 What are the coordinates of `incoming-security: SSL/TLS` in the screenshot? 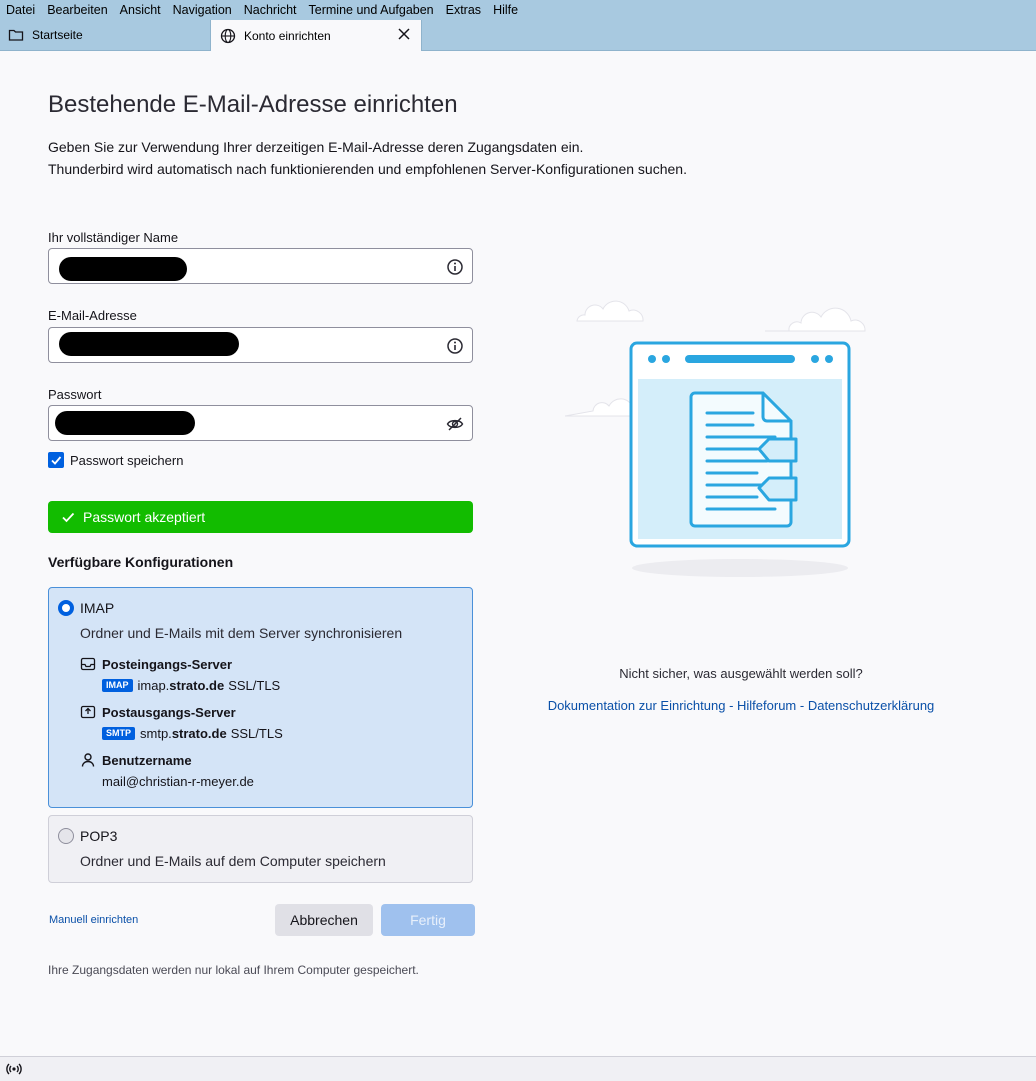 It's located at (254, 685).